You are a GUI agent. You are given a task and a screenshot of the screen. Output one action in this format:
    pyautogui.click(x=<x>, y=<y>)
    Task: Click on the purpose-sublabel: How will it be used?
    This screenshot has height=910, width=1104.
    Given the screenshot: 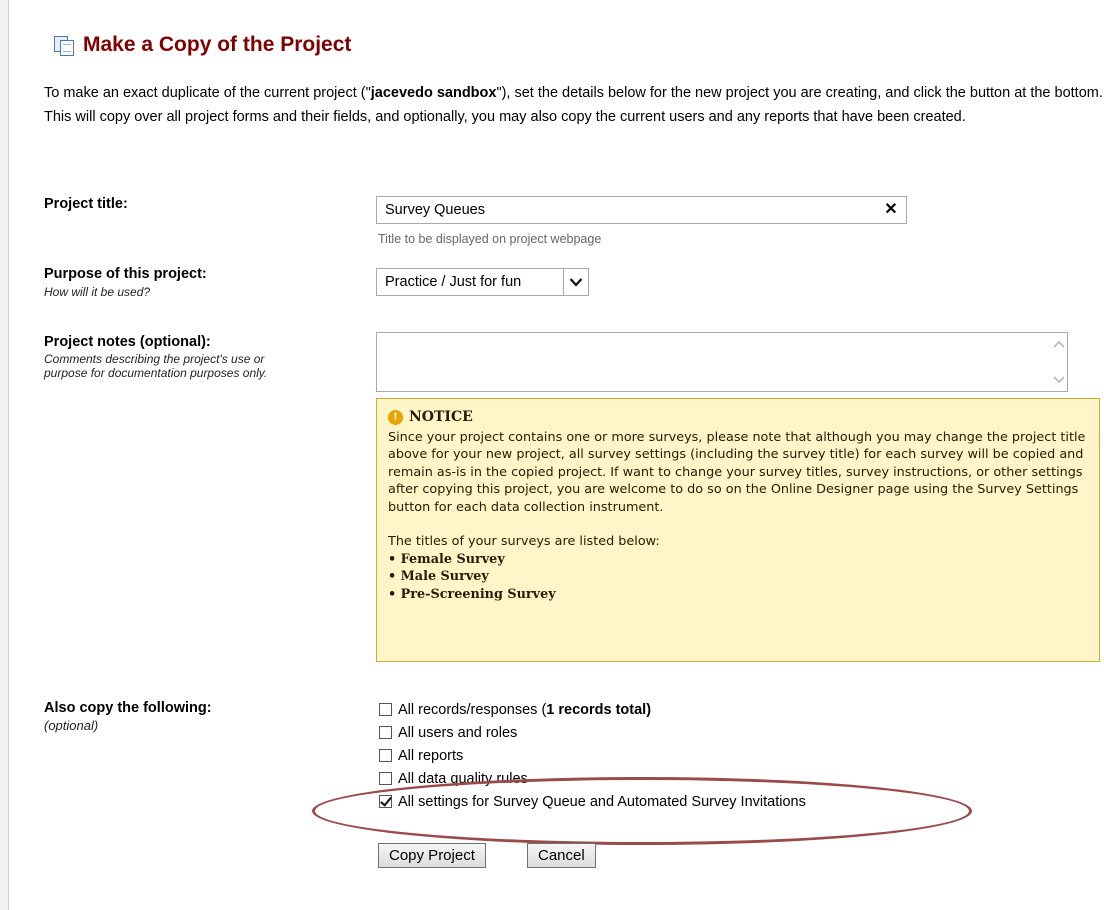 What is the action you would take?
    pyautogui.click(x=97, y=292)
    